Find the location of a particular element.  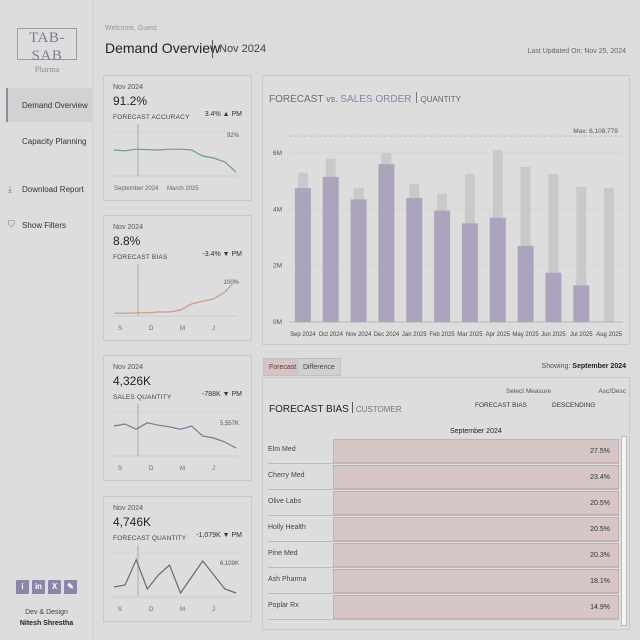

showing-period: Showing: September 2024 is located at coordinates (584, 366).